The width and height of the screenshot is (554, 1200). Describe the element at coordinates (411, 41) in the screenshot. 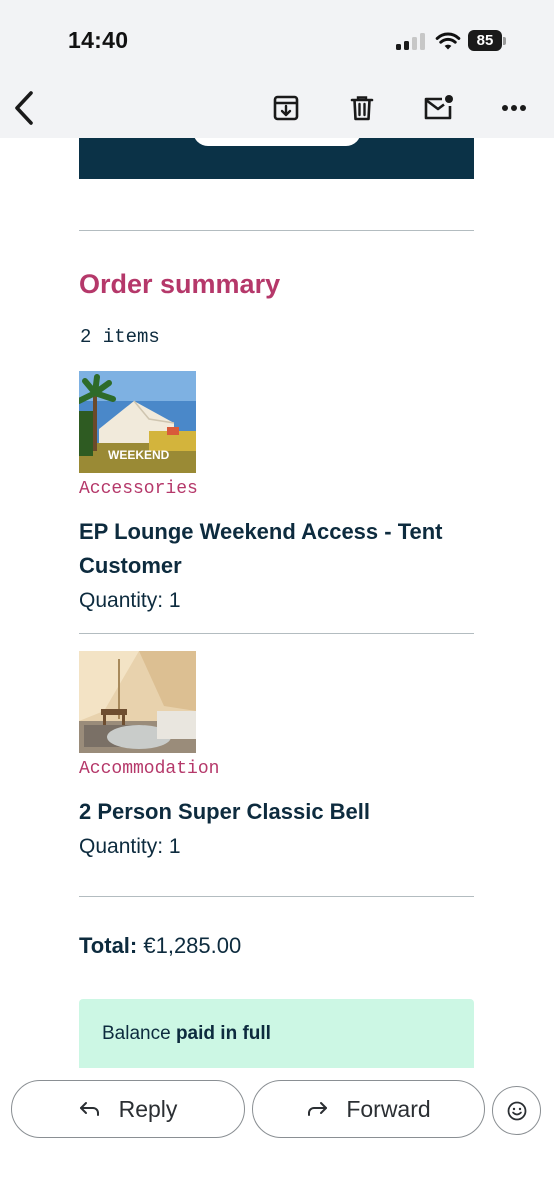

I see `cell-signal-icon` at that location.